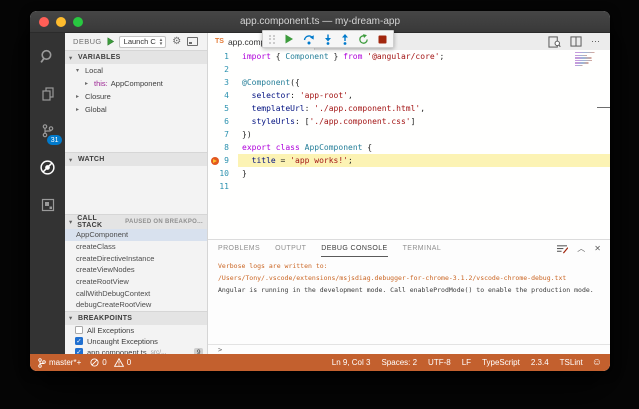 Image resolution: width=639 pixels, height=409 pixels. I want to click on breakpoint-row: ✓ app.component.ts src/... 9, so click(136, 350).